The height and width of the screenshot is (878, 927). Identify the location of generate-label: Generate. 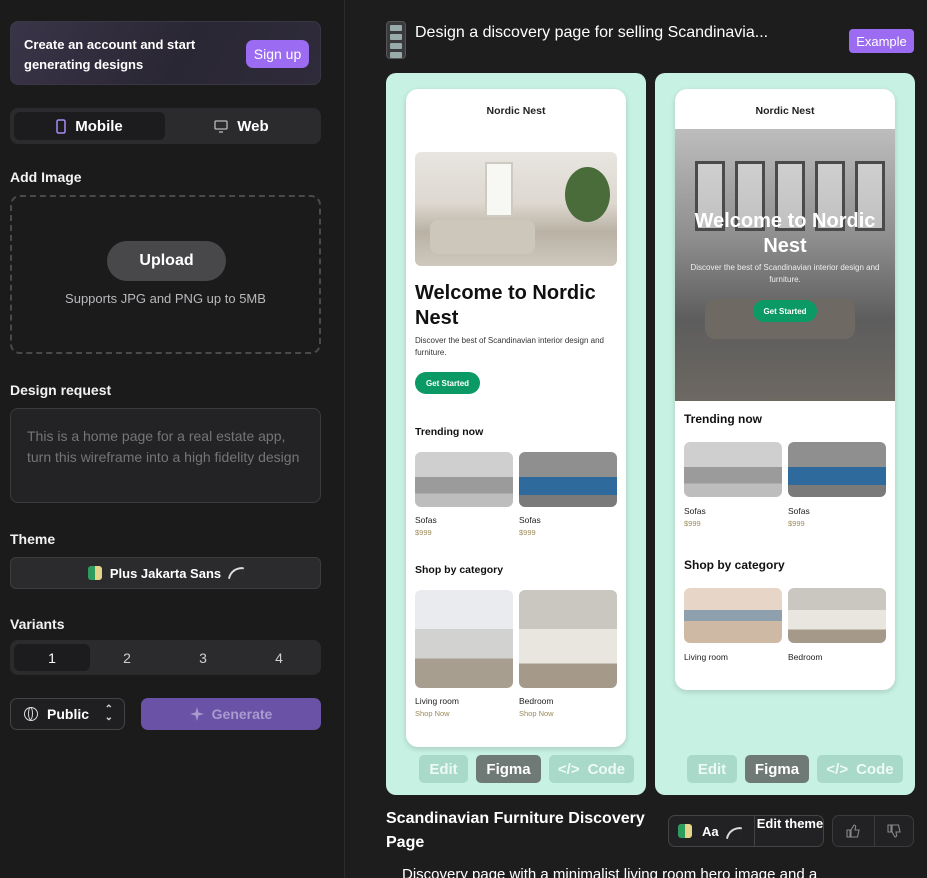
(242, 714).